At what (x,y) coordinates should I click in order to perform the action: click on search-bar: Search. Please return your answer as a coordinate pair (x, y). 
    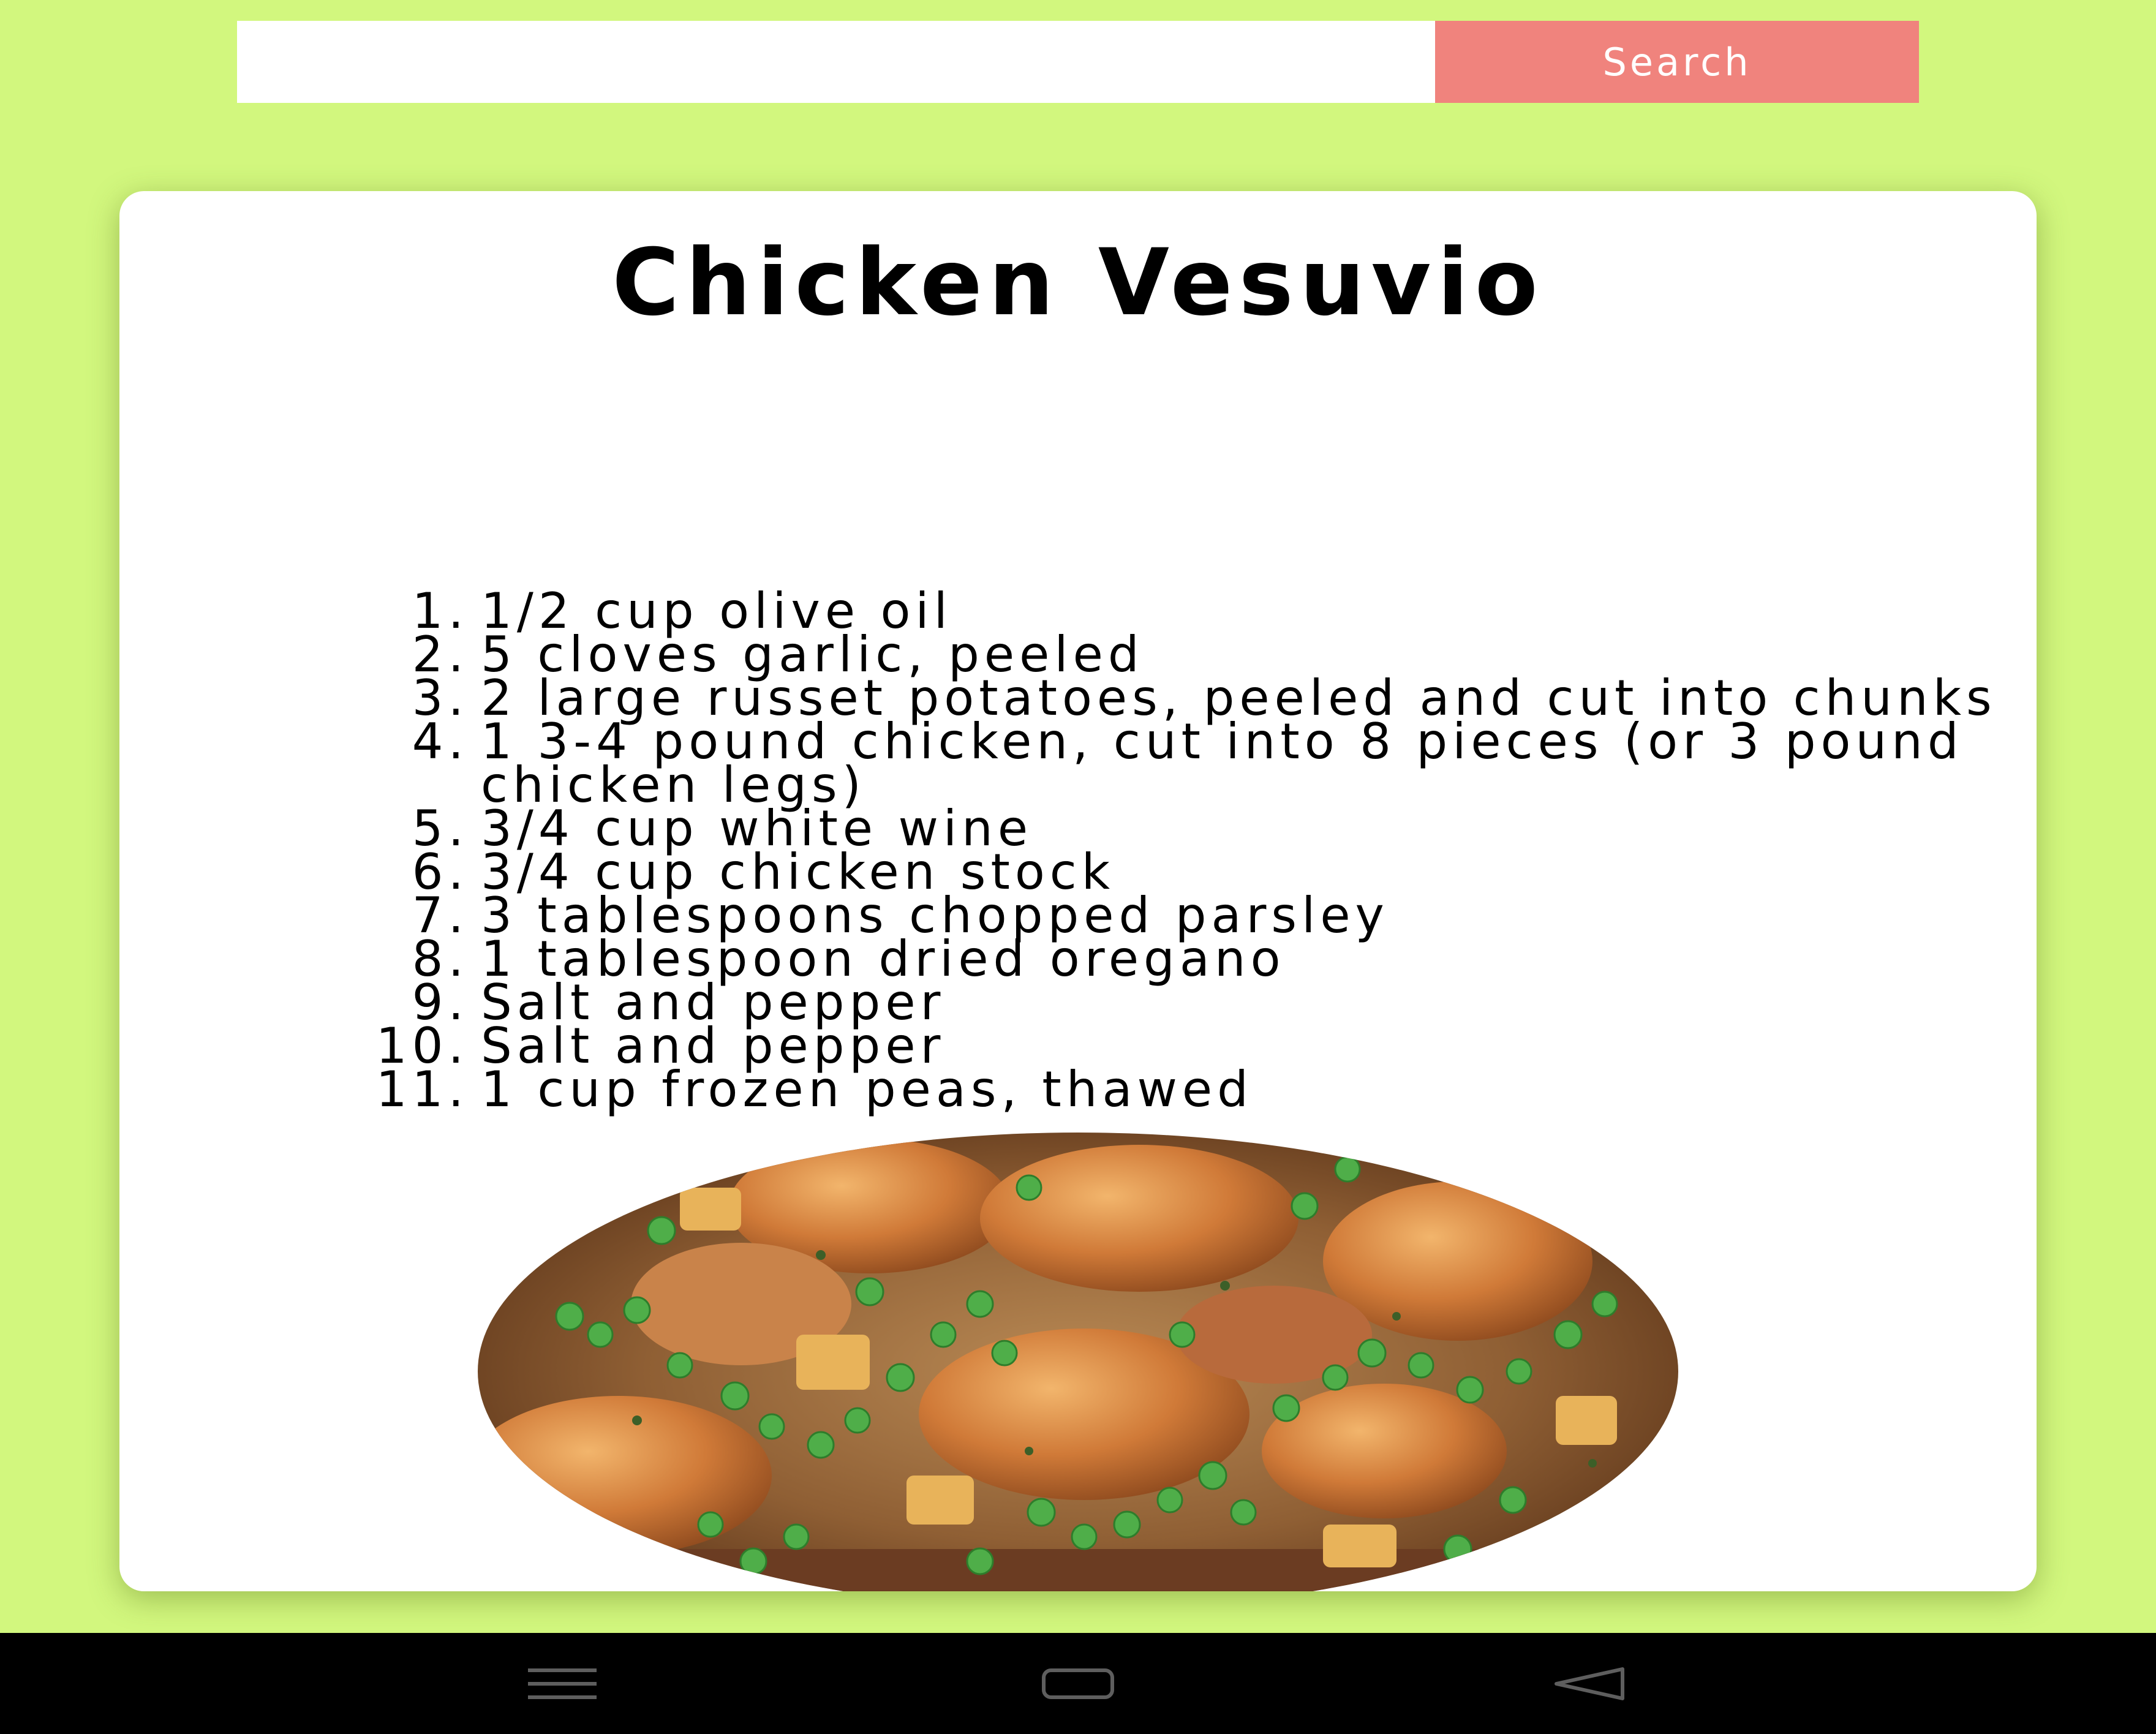
    Looking at the image, I should click on (1078, 62).